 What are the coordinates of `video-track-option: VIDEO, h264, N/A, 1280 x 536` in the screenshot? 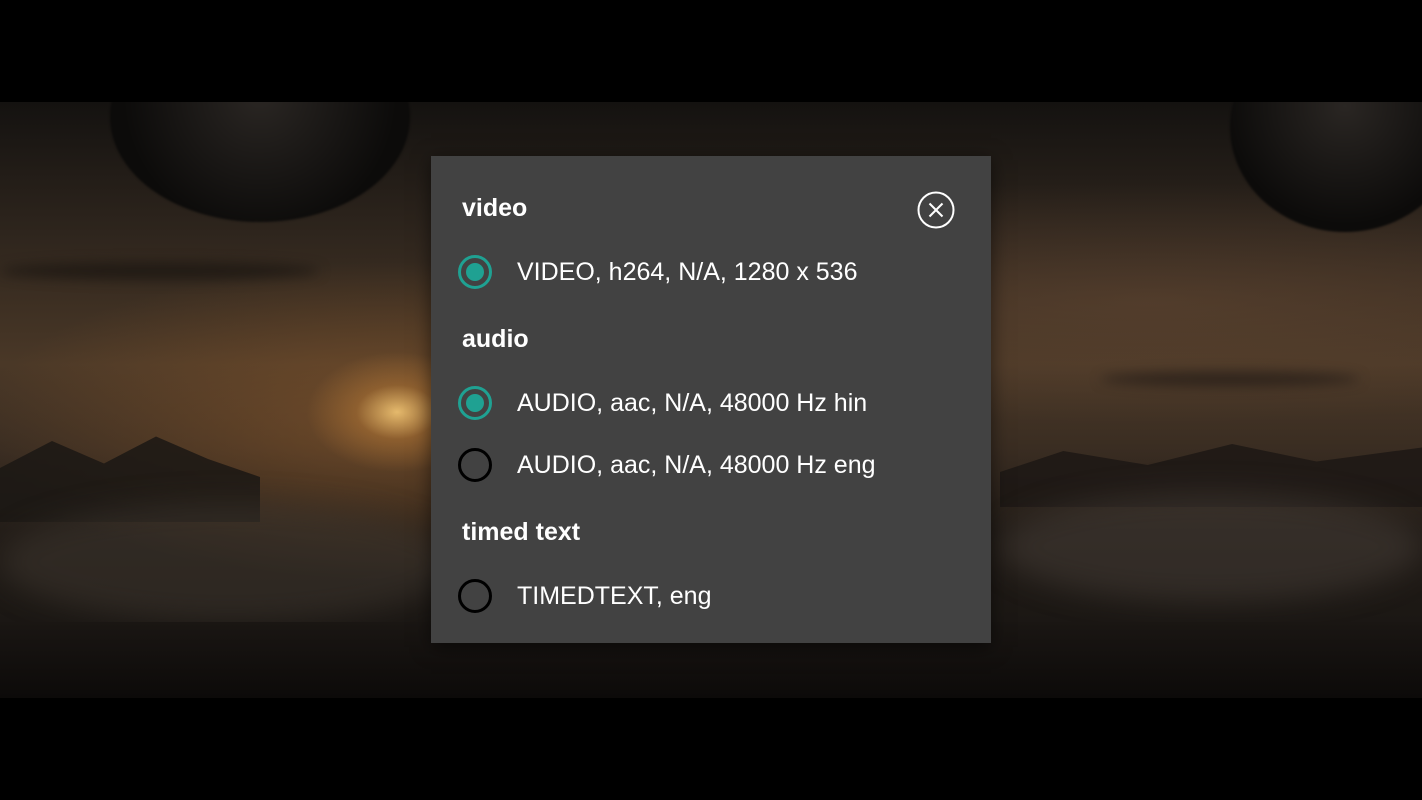 It's located at (713, 272).